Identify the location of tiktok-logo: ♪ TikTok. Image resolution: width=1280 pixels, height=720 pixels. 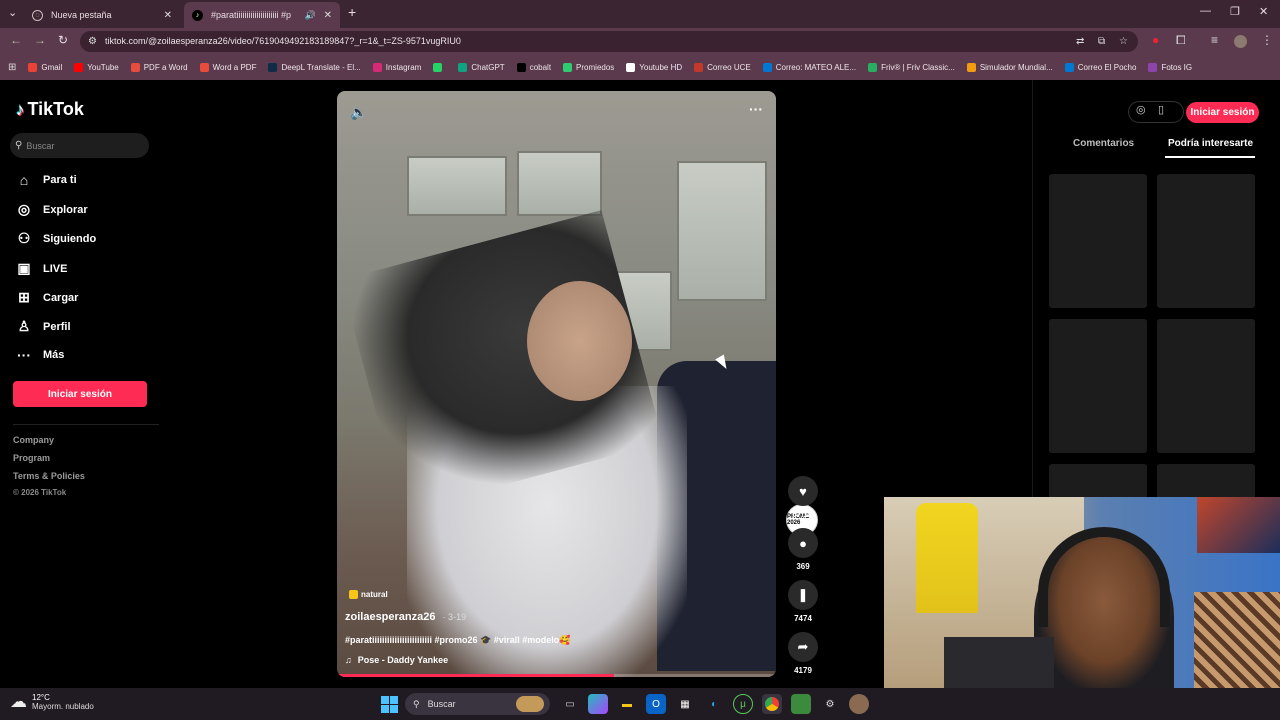
(50, 109).